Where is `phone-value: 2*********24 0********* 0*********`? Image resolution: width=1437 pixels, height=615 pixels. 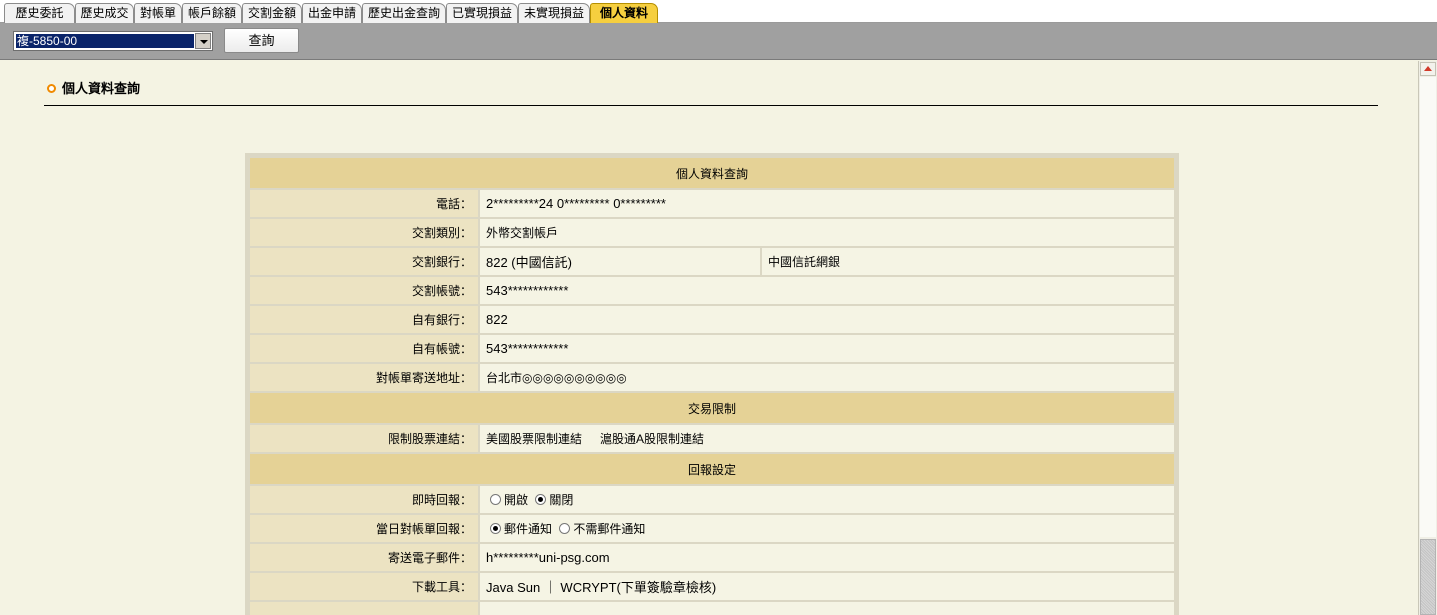 phone-value: 2*********24 0********* 0********* is located at coordinates (827, 203).